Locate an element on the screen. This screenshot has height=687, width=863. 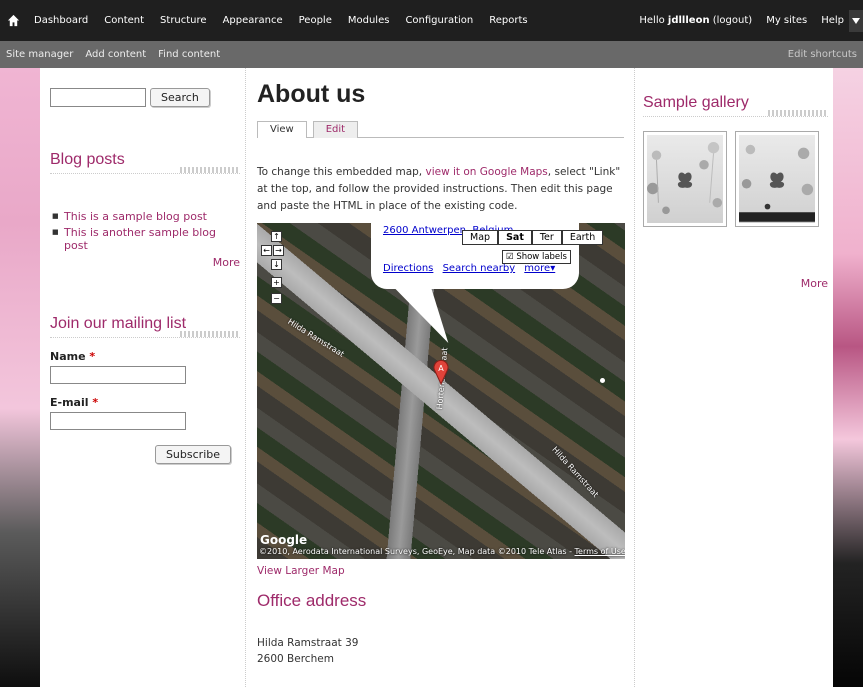
content-tabs: View Edit is located at coordinates (440, 129).